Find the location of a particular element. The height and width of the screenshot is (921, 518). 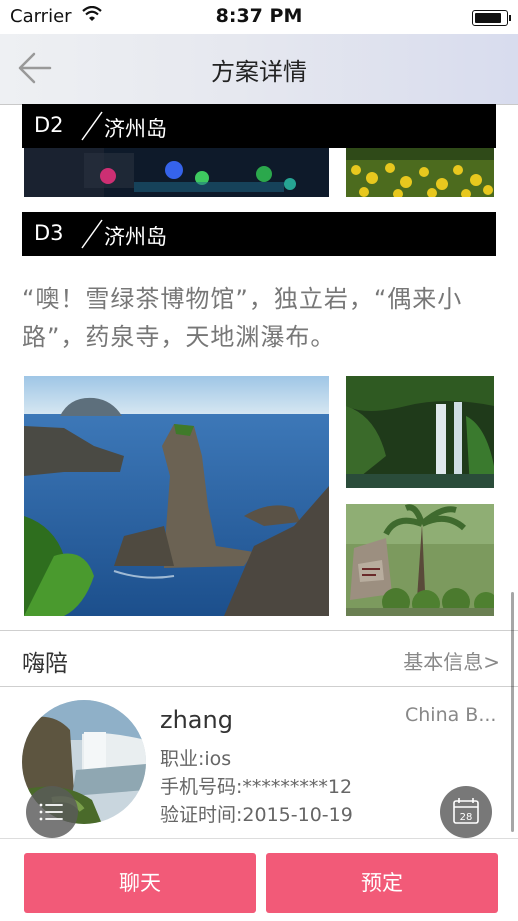

day-description: “噢！雪绿茶博物馆”，独立岩，“偶来小路”，药泉寺，天地渊瀑布。 is located at coordinates (242, 318).